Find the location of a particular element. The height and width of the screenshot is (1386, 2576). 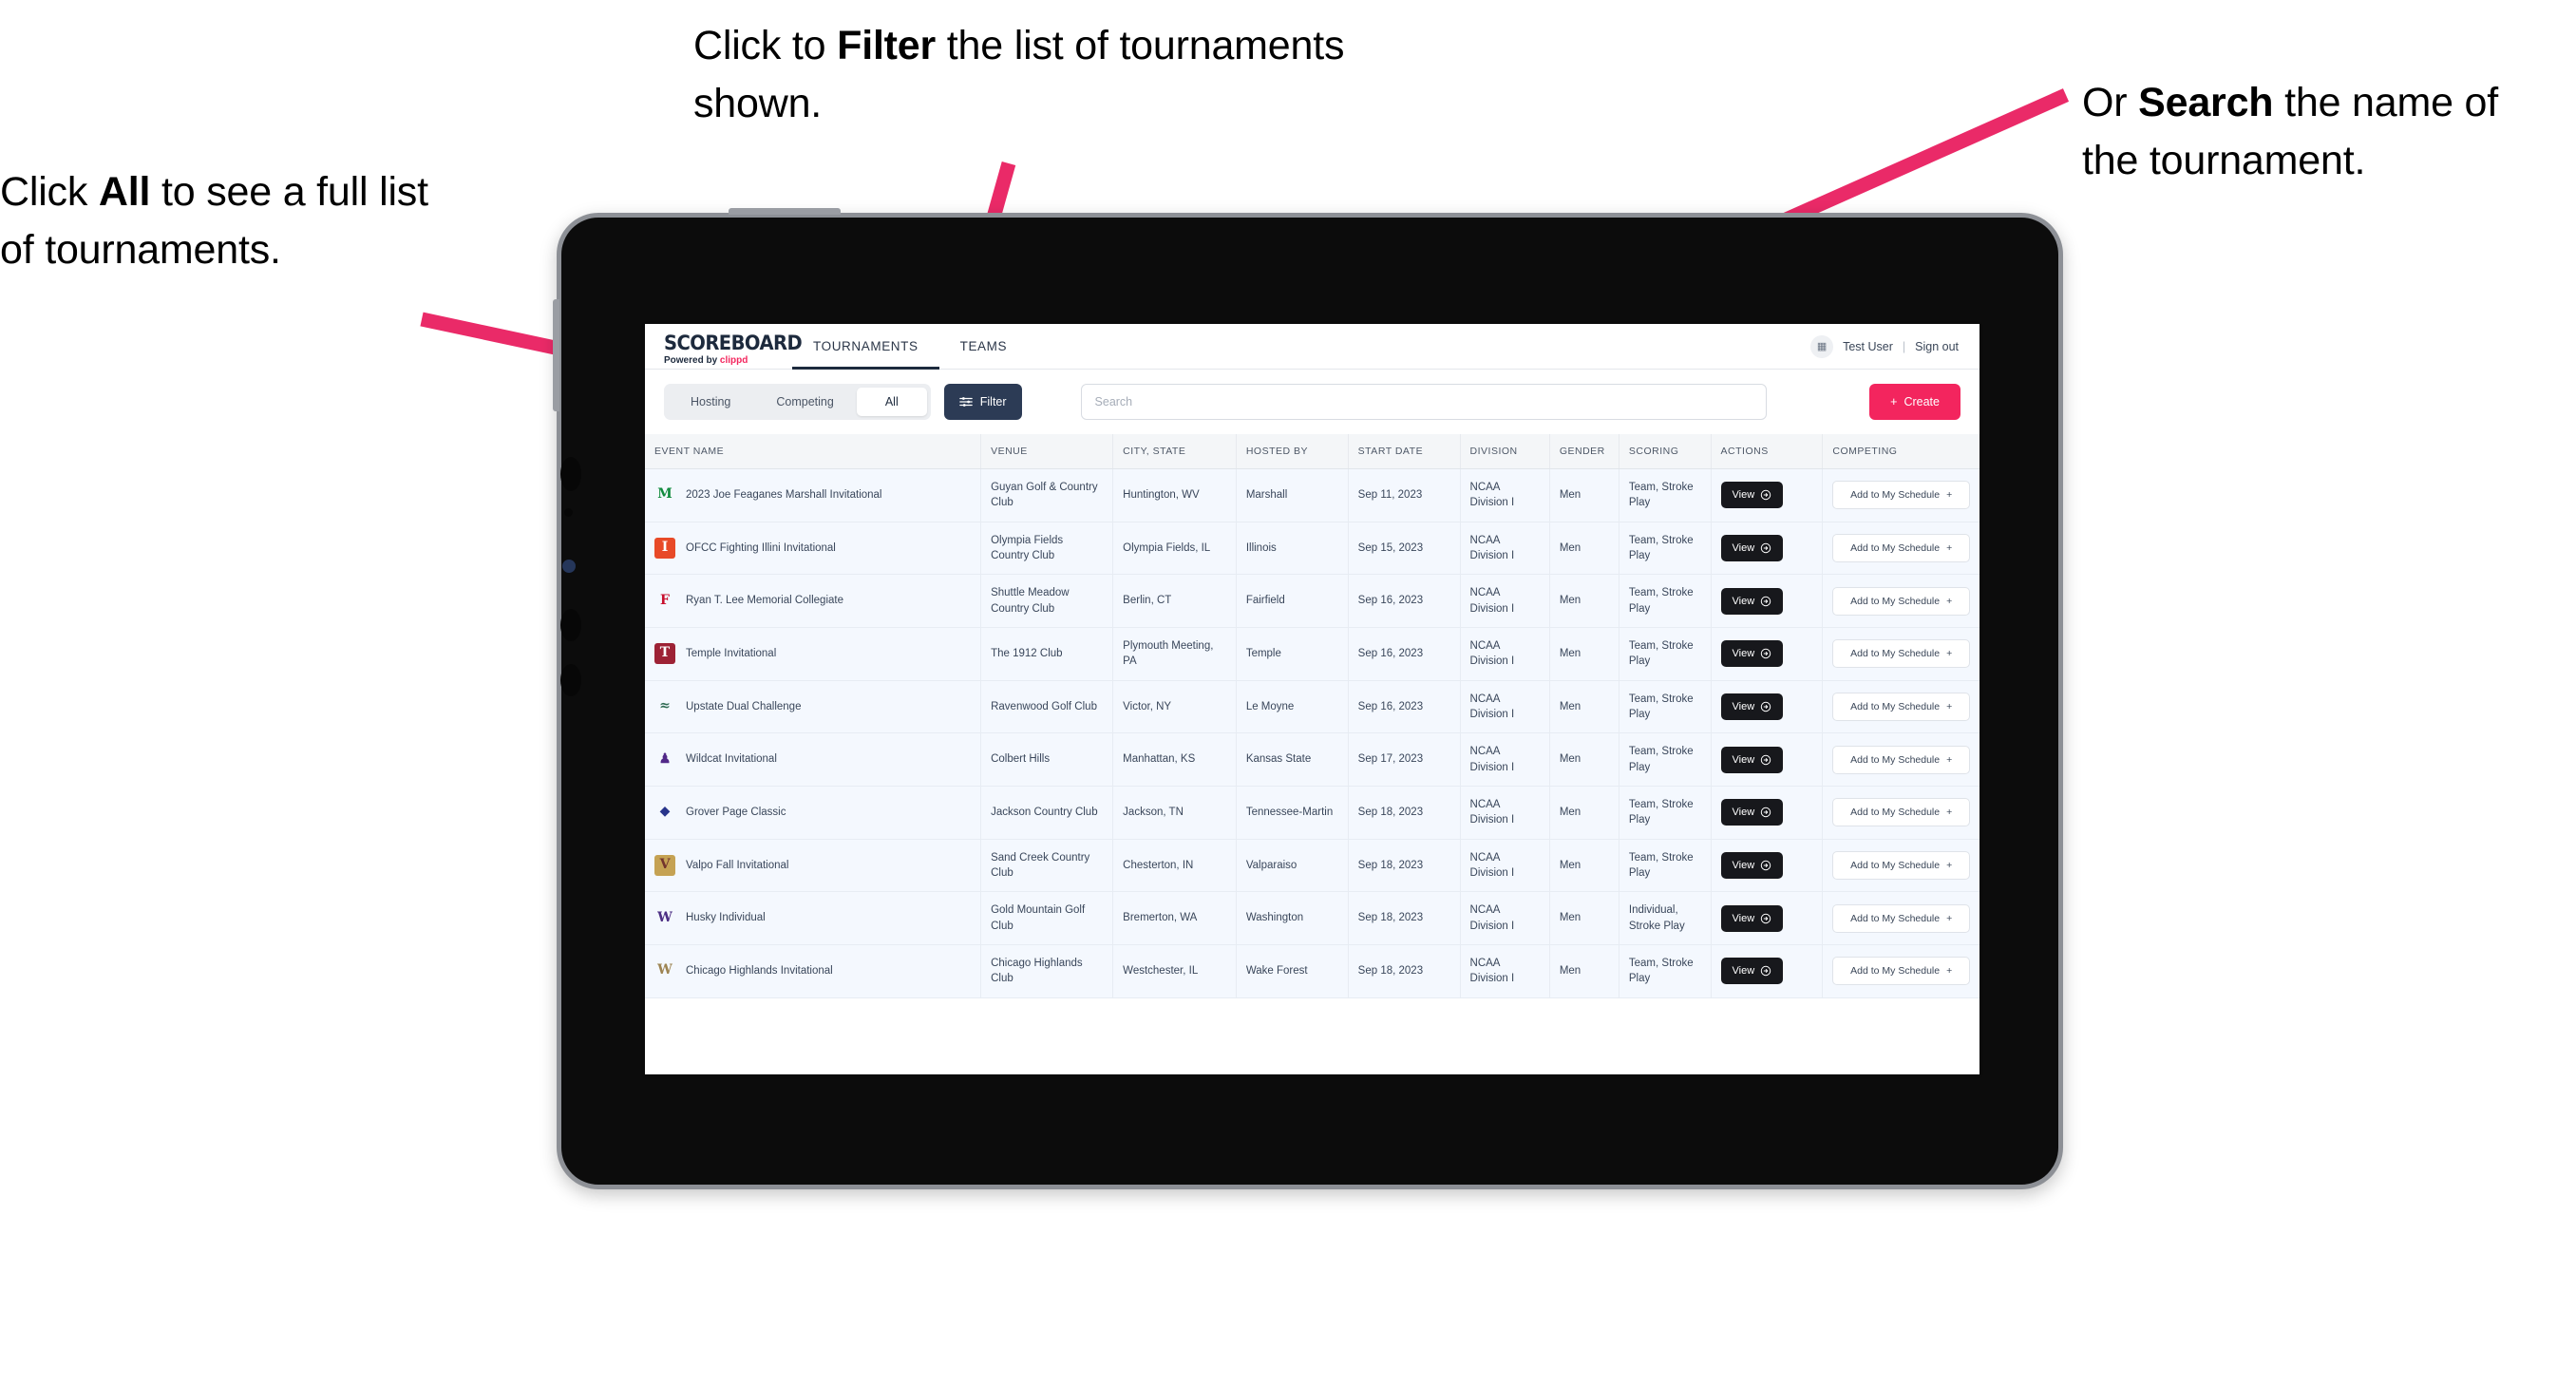

cell-start-date: Sep 15, 2023 is located at coordinates (1404, 549).